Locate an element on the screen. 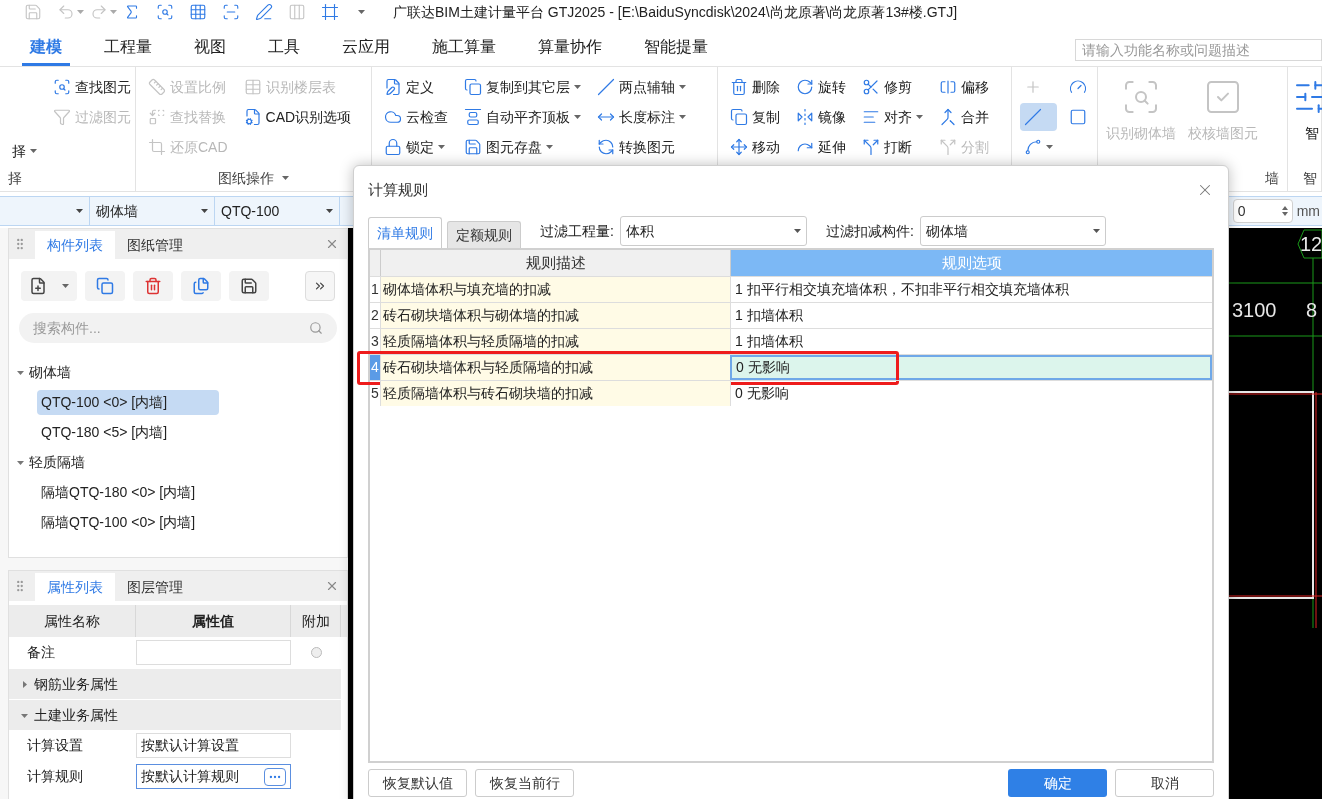 The width and height of the screenshot is (1322, 799). ribbon-button: 择 is located at coordinates (24, 151).